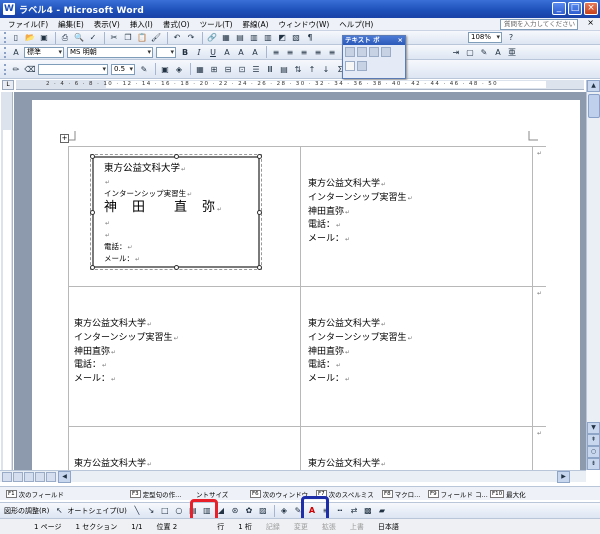  What do you see at coordinates (498, 52) in the screenshot?
I see `font-color-icon: A` at bounding box center [498, 52].